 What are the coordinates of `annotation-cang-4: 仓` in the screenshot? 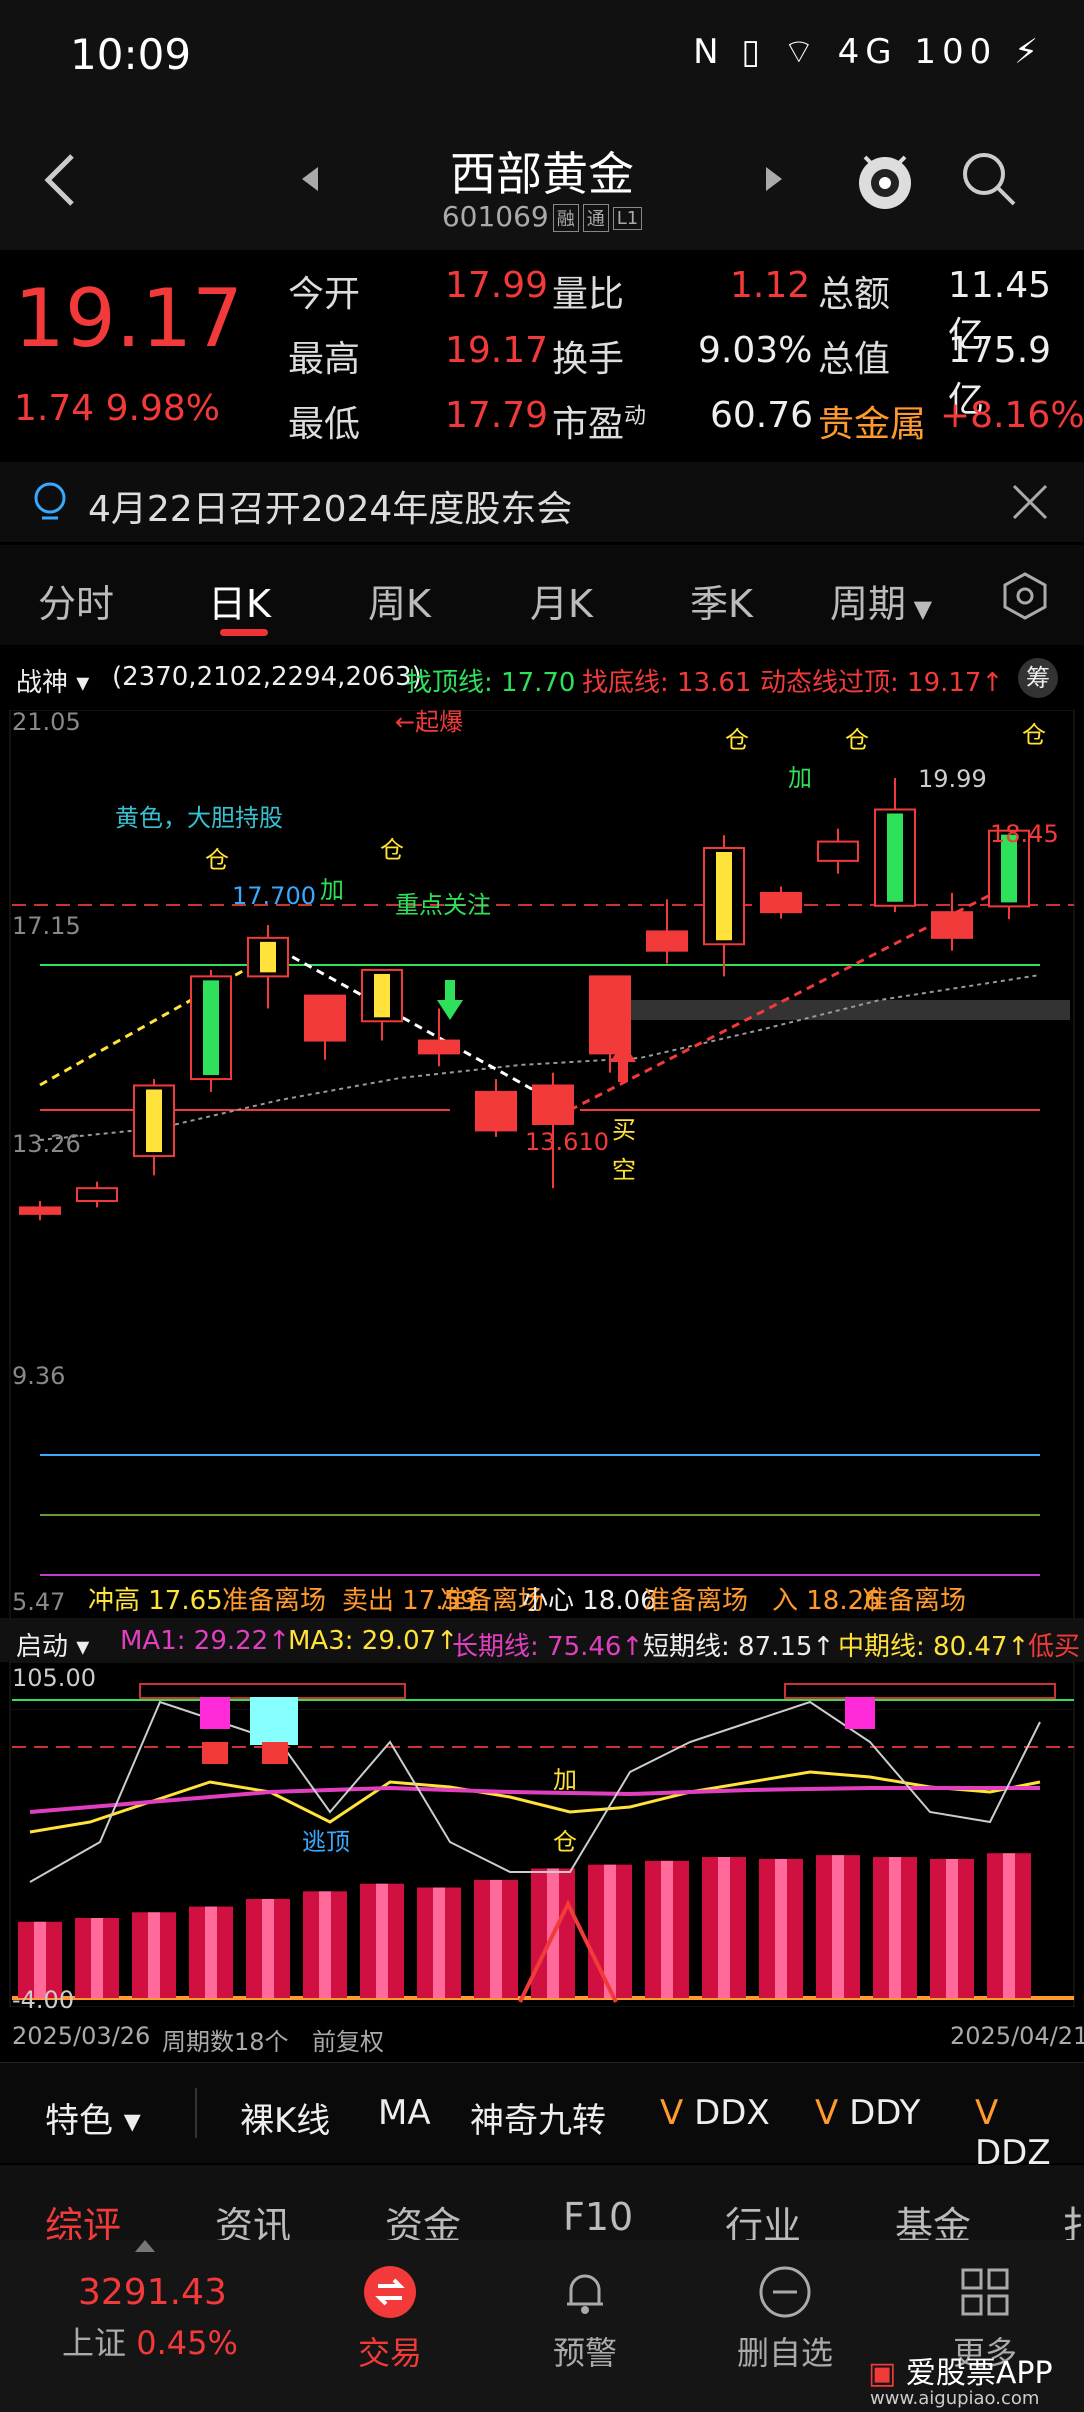 It's located at (857, 740).